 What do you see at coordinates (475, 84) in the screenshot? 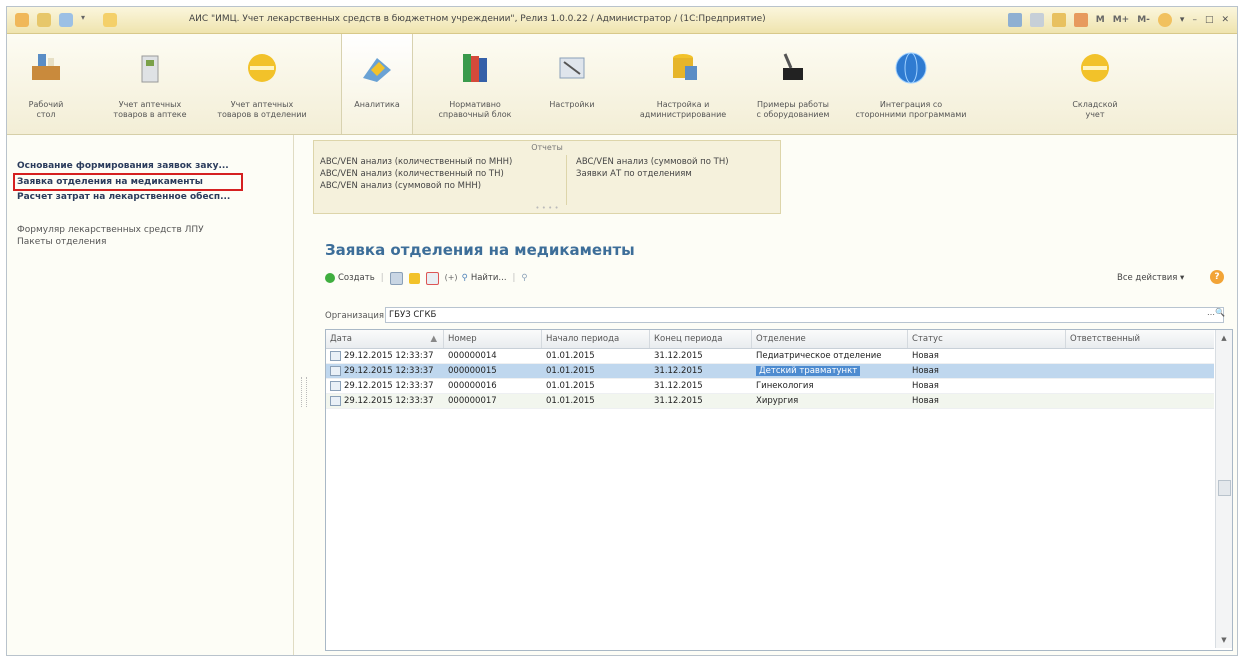
I see `section-reference: Нормативно справочный блок` at bounding box center [475, 84].